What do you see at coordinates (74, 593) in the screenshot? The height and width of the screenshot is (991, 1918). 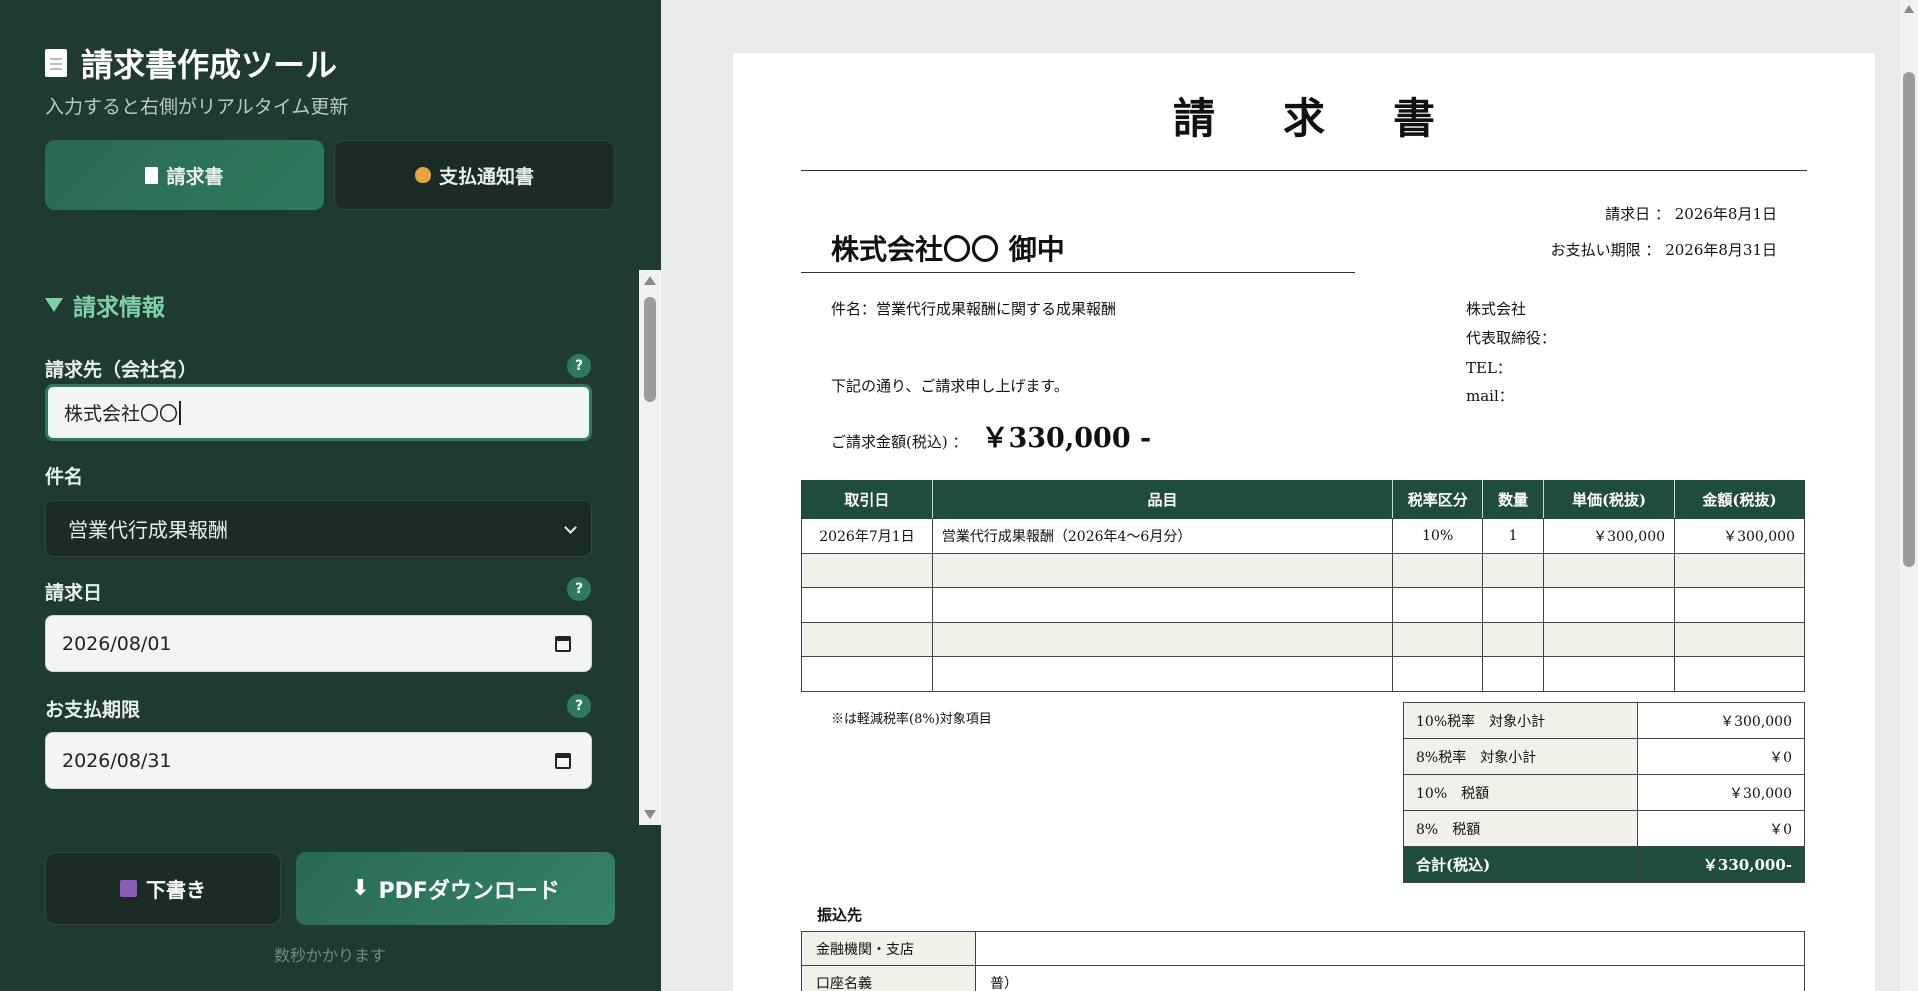 I see `issue-date-label: 請求日` at bounding box center [74, 593].